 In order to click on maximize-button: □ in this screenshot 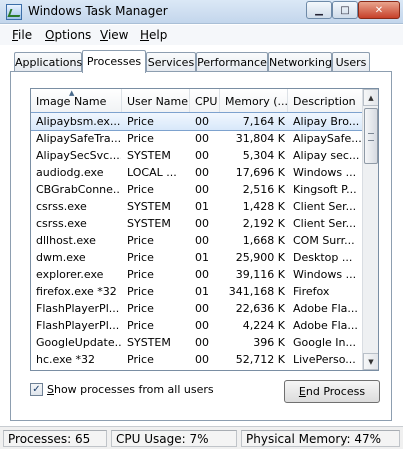, I will do `click(345, 10)`.